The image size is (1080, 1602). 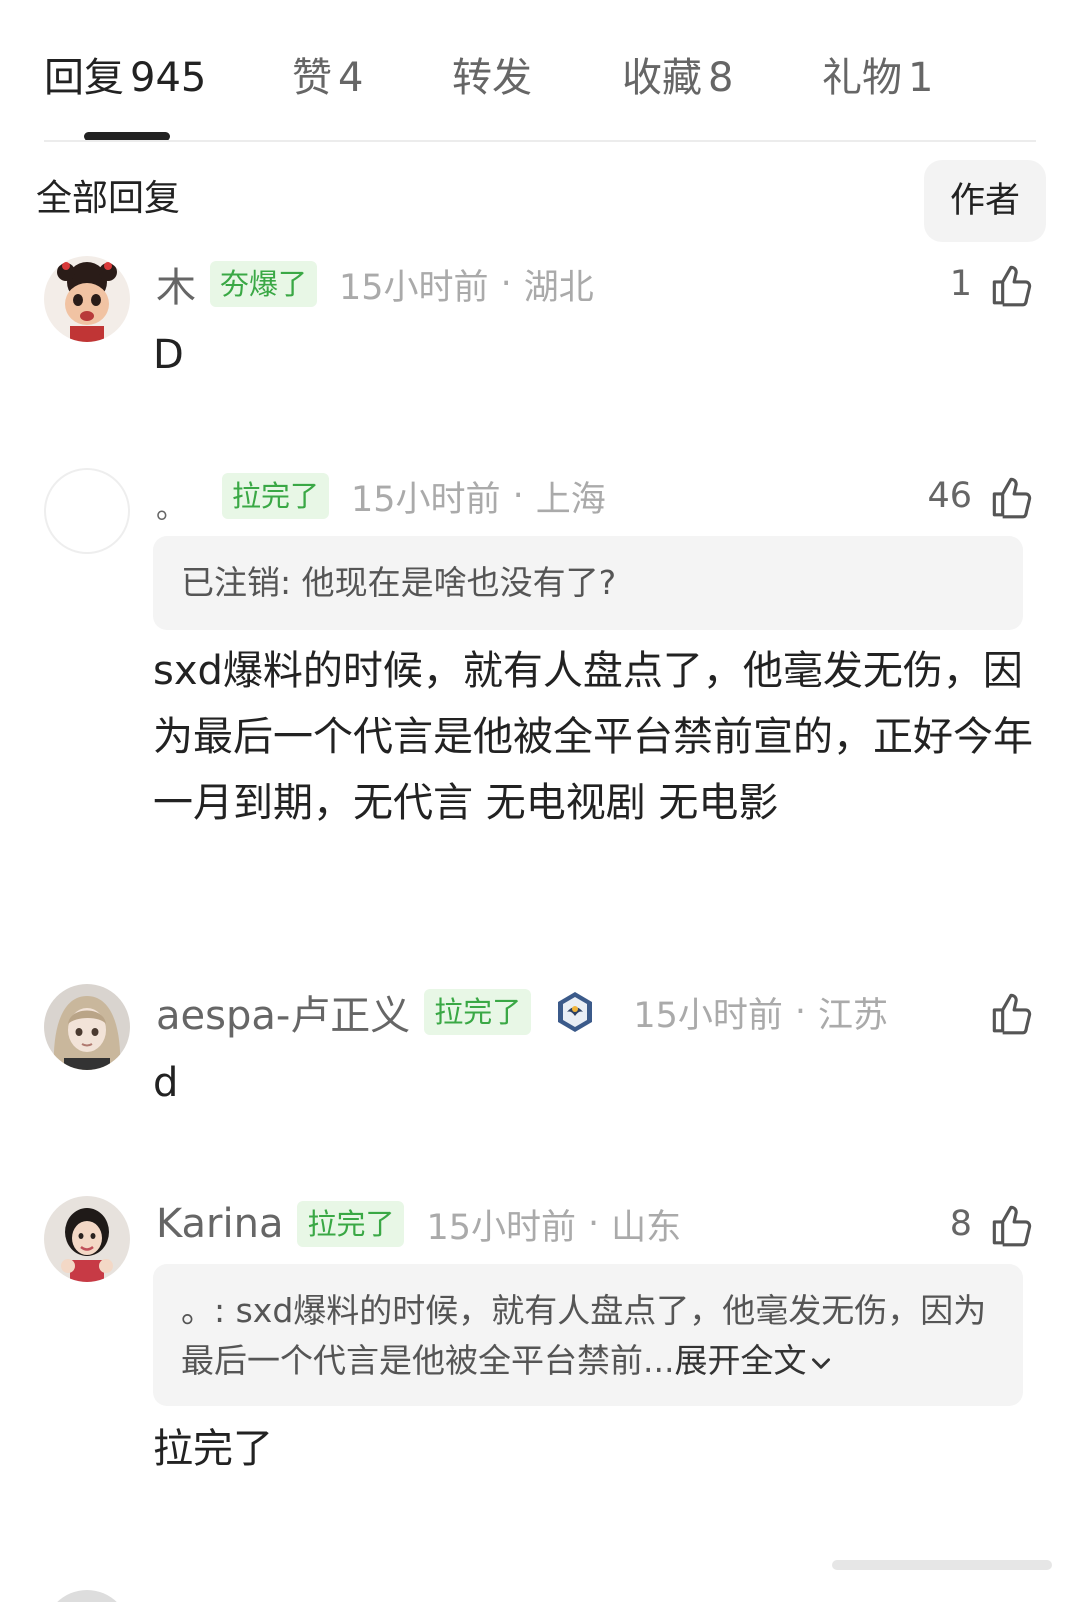 What do you see at coordinates (942, 1565) in the screenshot?
I see `scroll-indicator` at bounding box center [942, 1565].